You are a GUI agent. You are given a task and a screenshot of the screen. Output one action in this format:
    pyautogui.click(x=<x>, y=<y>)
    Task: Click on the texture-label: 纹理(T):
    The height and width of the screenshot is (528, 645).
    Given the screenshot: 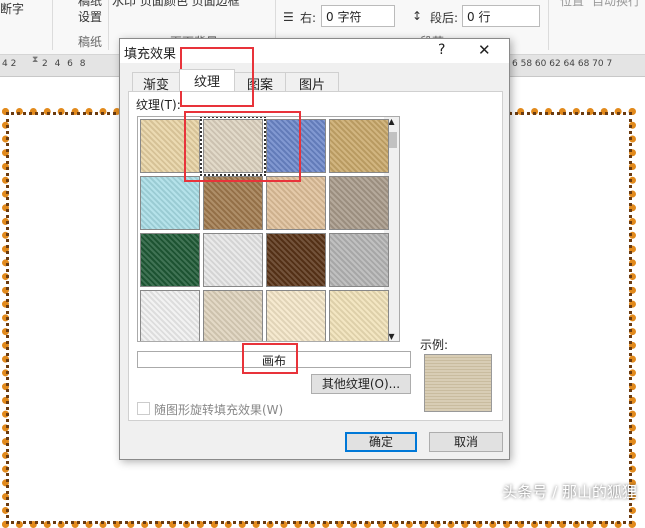 What is the action you would take?
    pyautogui.click(x=158, y=105)
    